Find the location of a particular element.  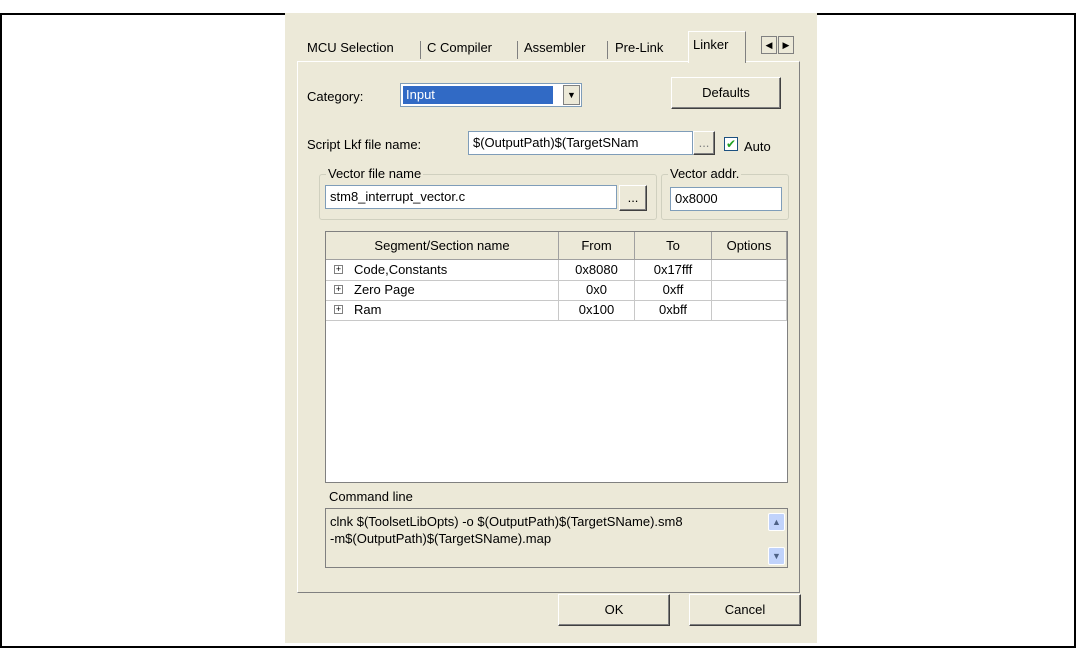

segment-name-cell: + Code,Constants is located at coordinates (442, 270).